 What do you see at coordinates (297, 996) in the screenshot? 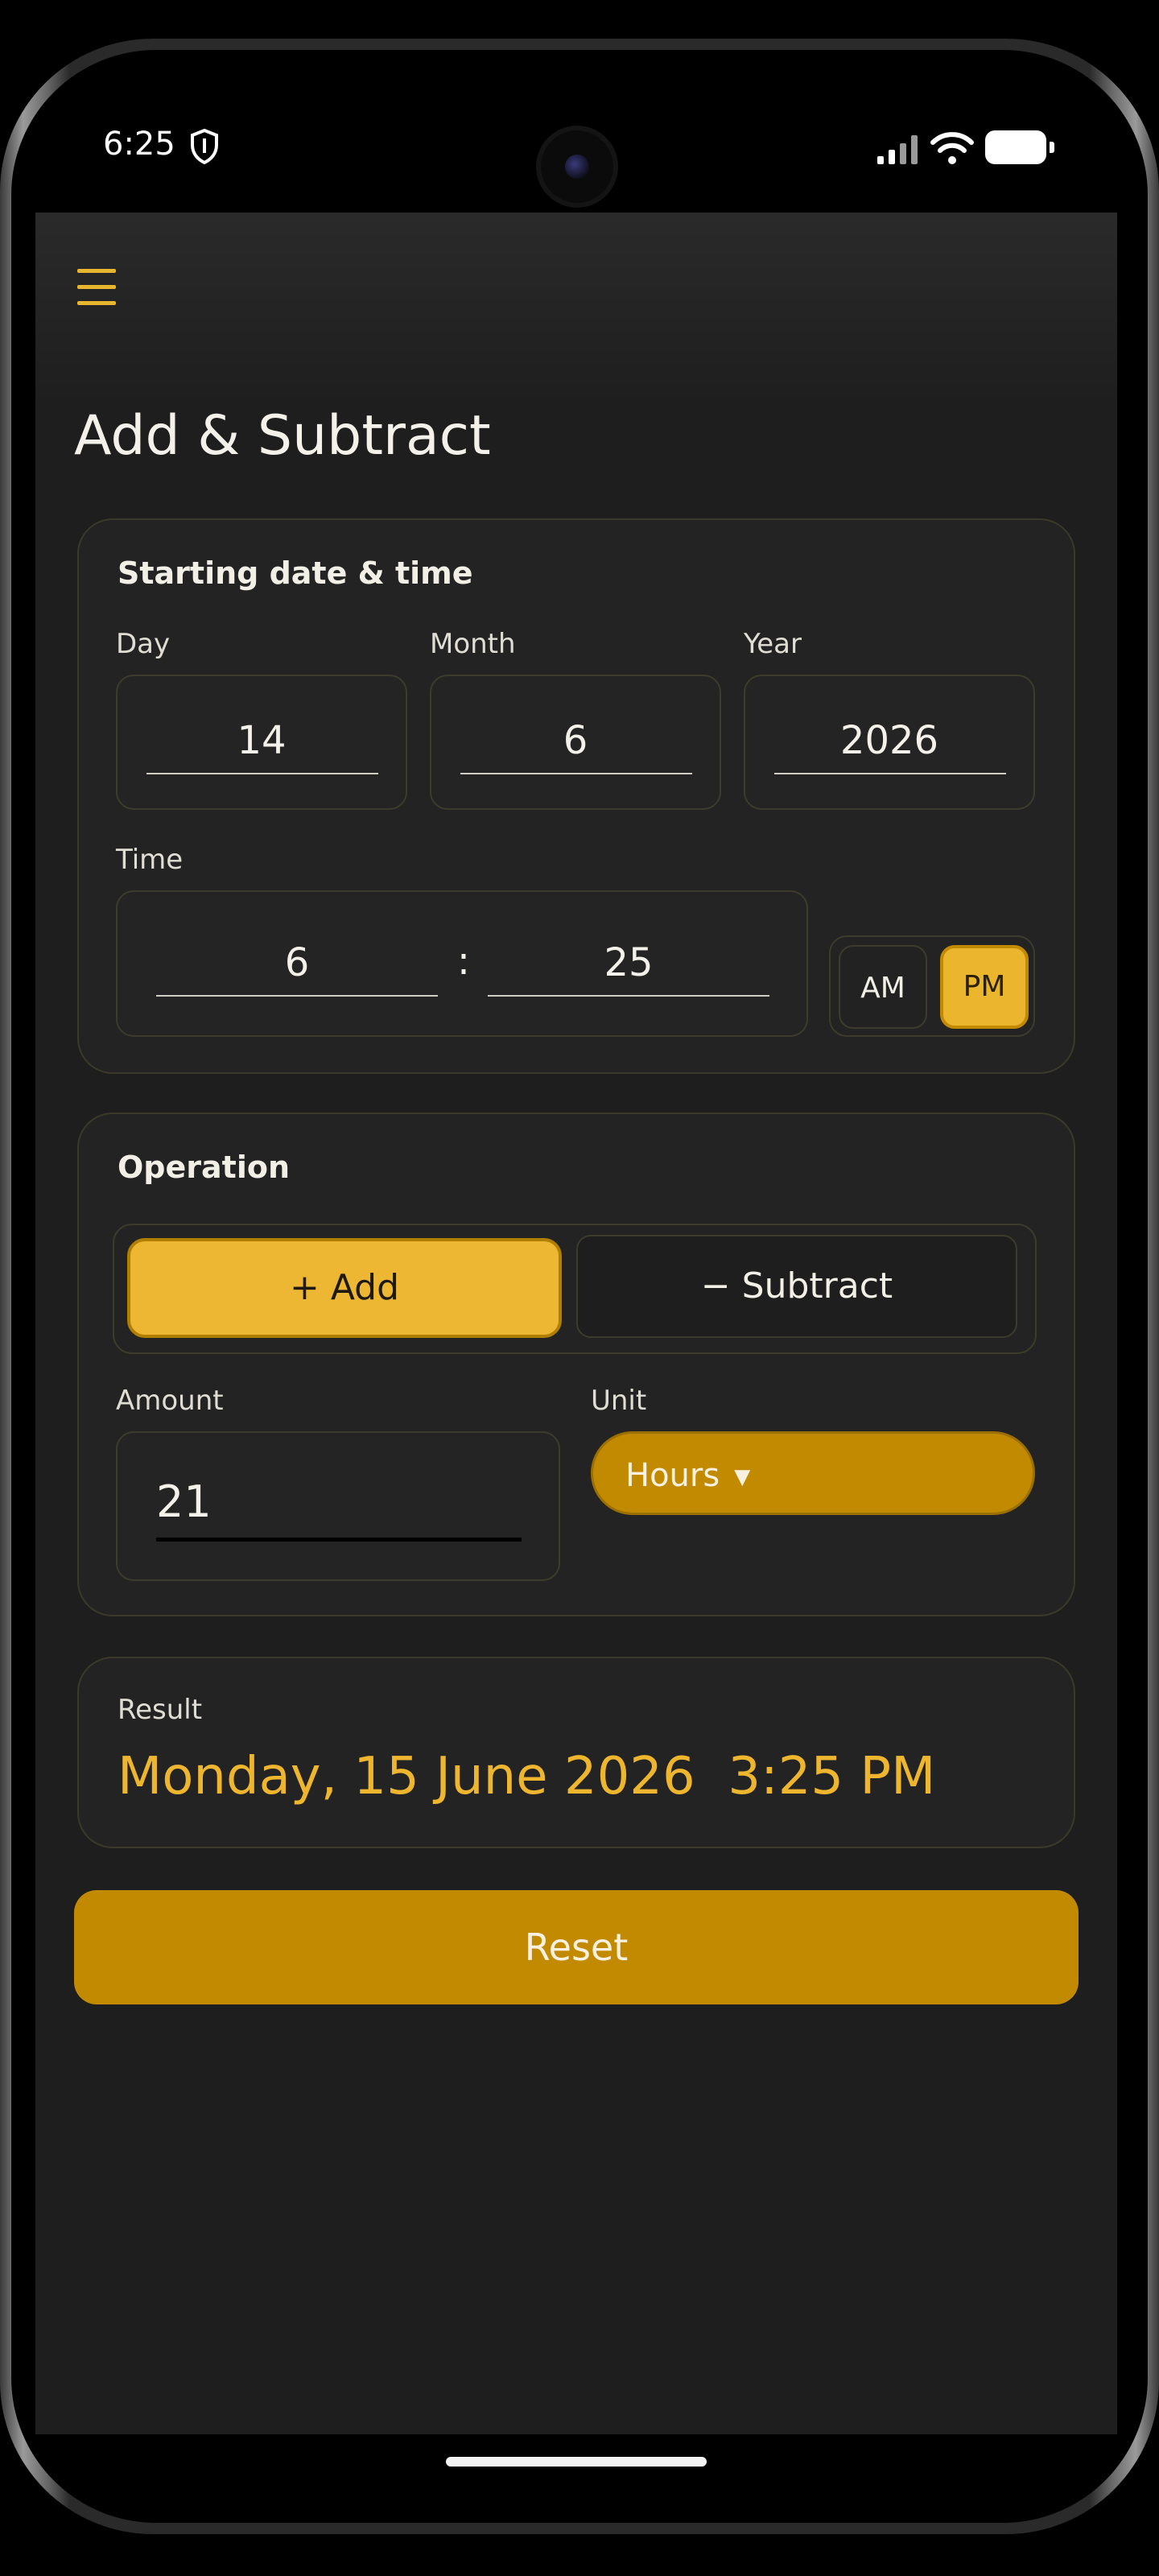
I see `hour-underline` at bounding box center [297, 996].